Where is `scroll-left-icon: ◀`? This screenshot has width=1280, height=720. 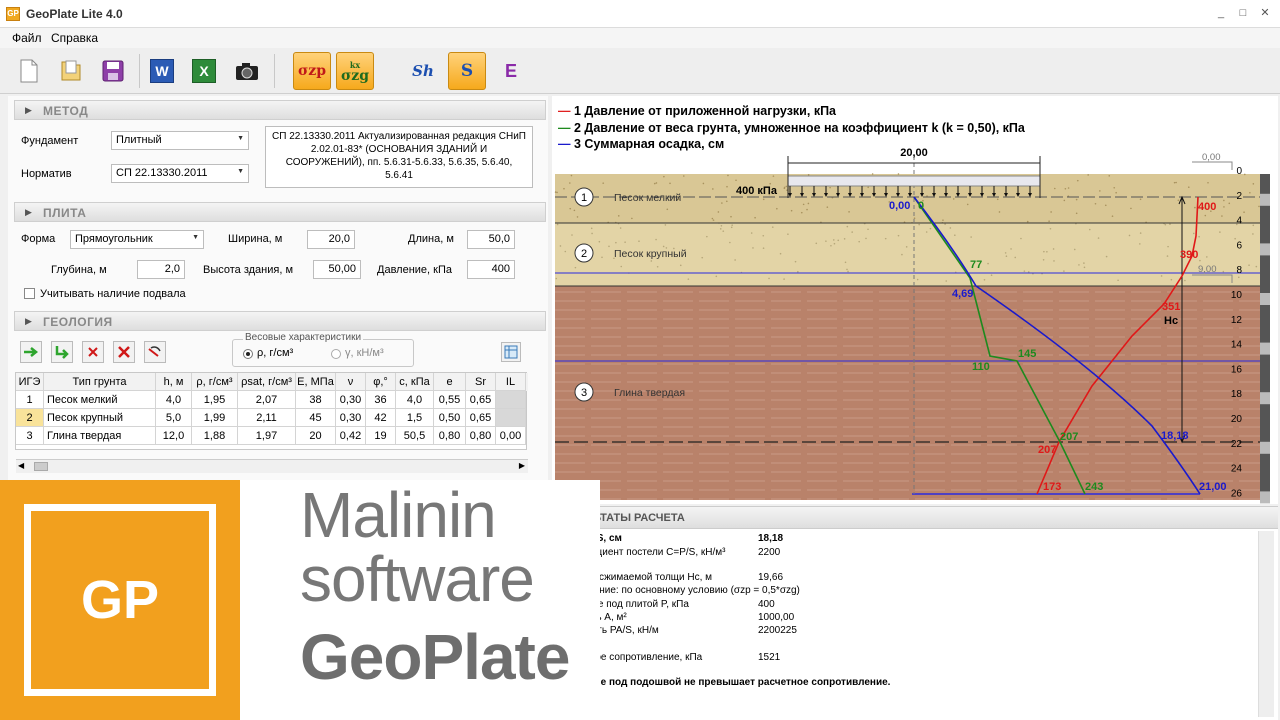
scroll-left-icon: ◀ is located at coordinates (21, 465).